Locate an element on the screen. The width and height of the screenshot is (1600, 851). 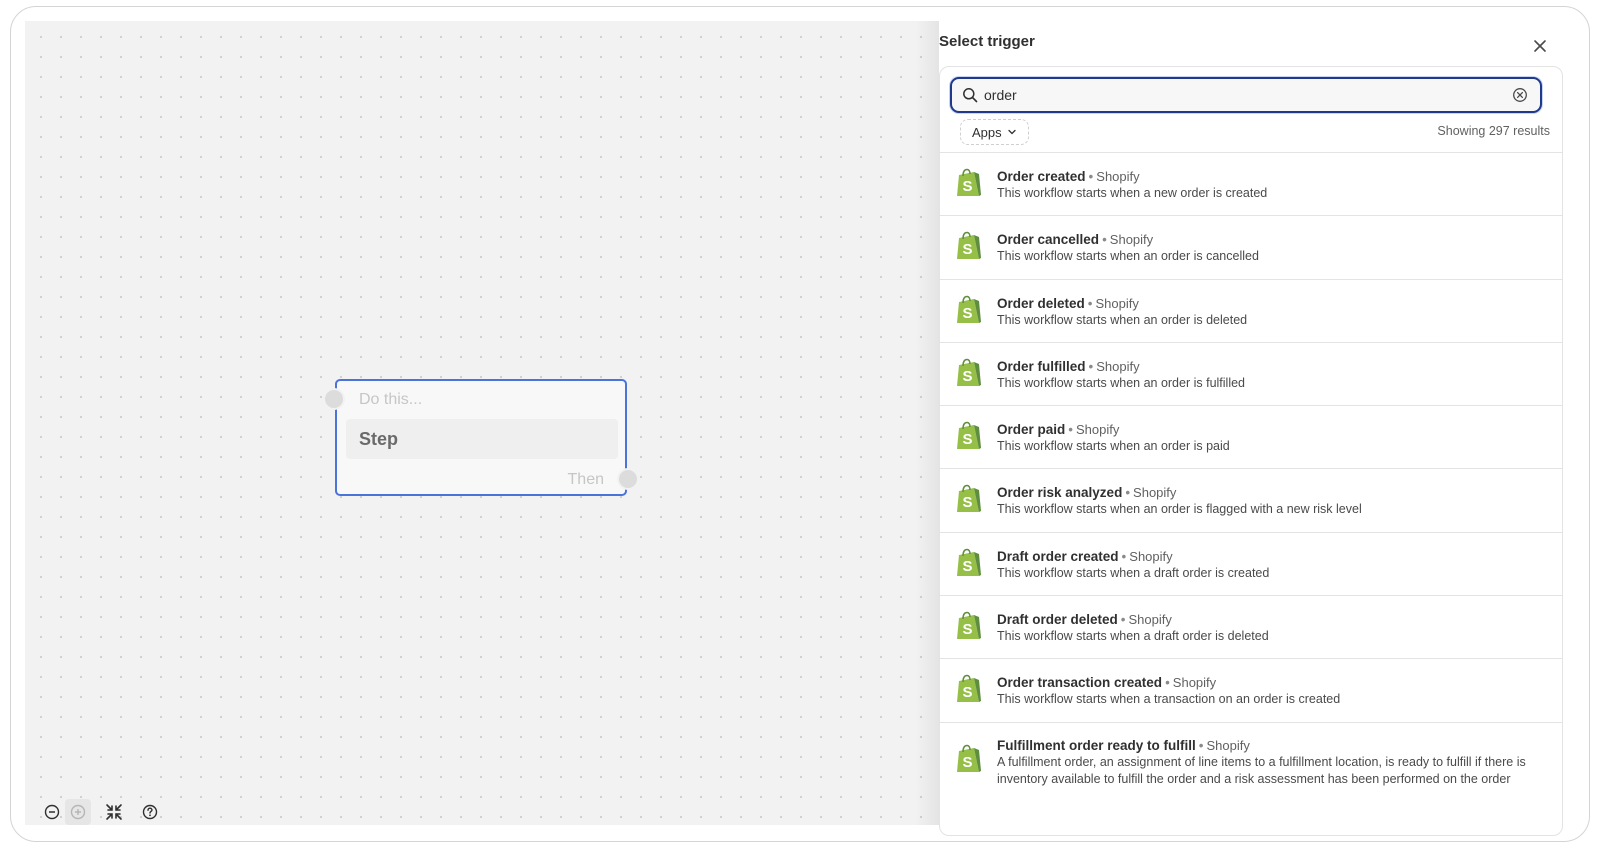
fit-view-icon is located at coordinates (114, 812).